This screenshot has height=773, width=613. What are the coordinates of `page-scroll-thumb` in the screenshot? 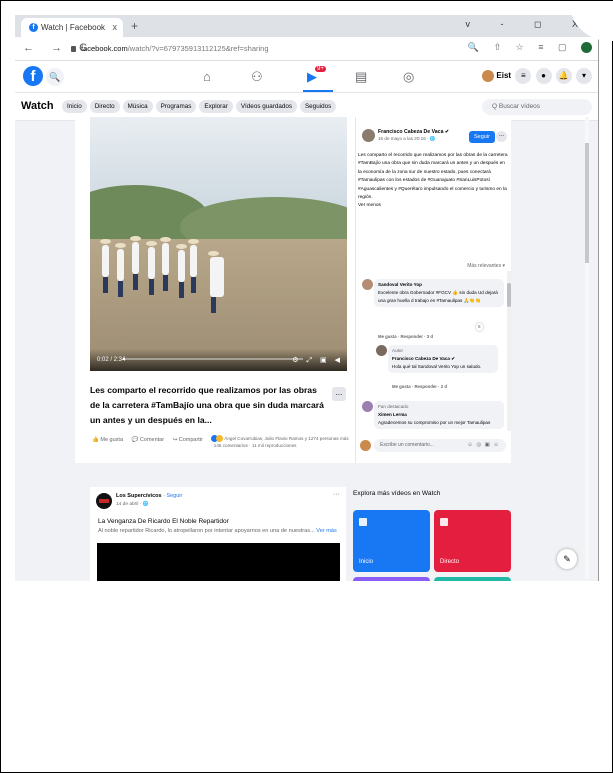 It's located at (587, 203).